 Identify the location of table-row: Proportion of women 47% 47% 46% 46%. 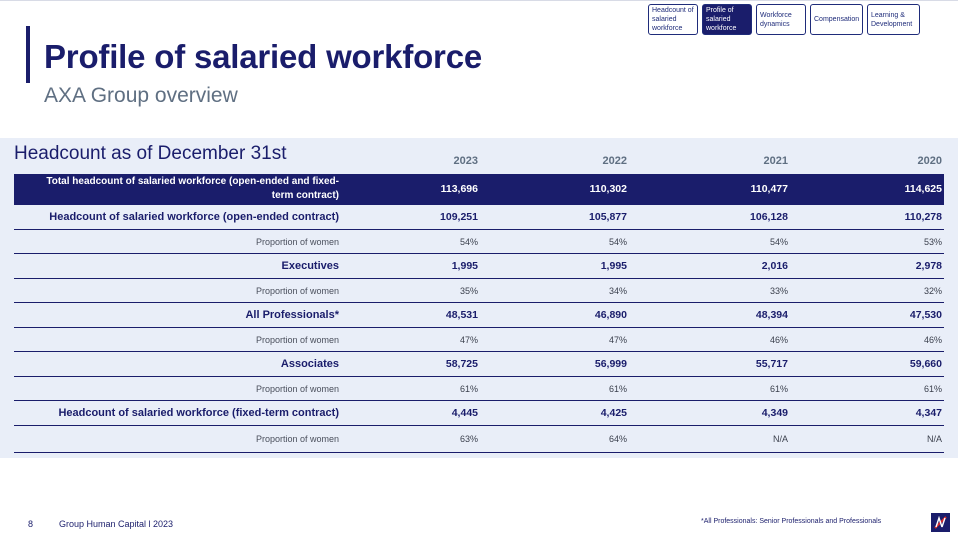
(479, 340).